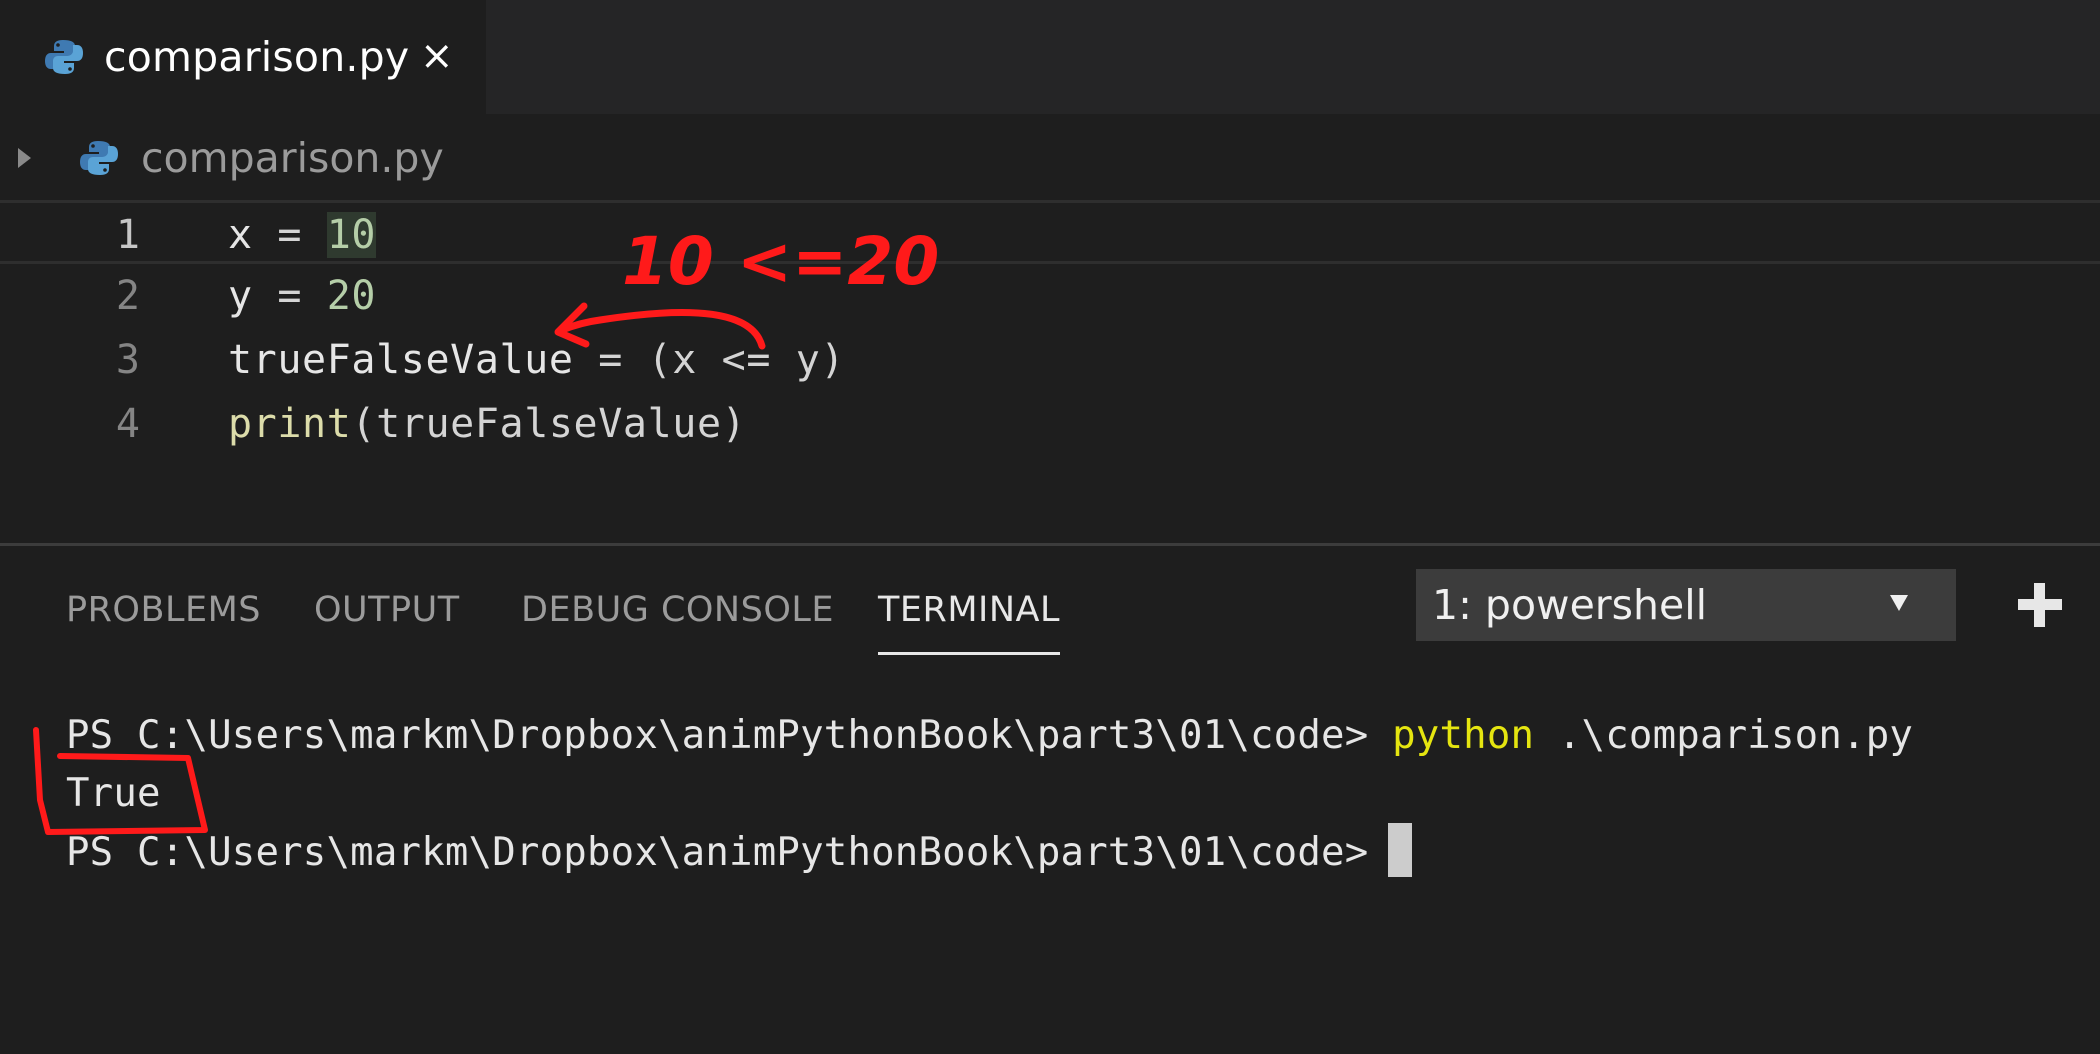  What do you see at coordinates (113, 793) in the screenshot?
I see `terminal-output: True` at bounding box center [113, 793].